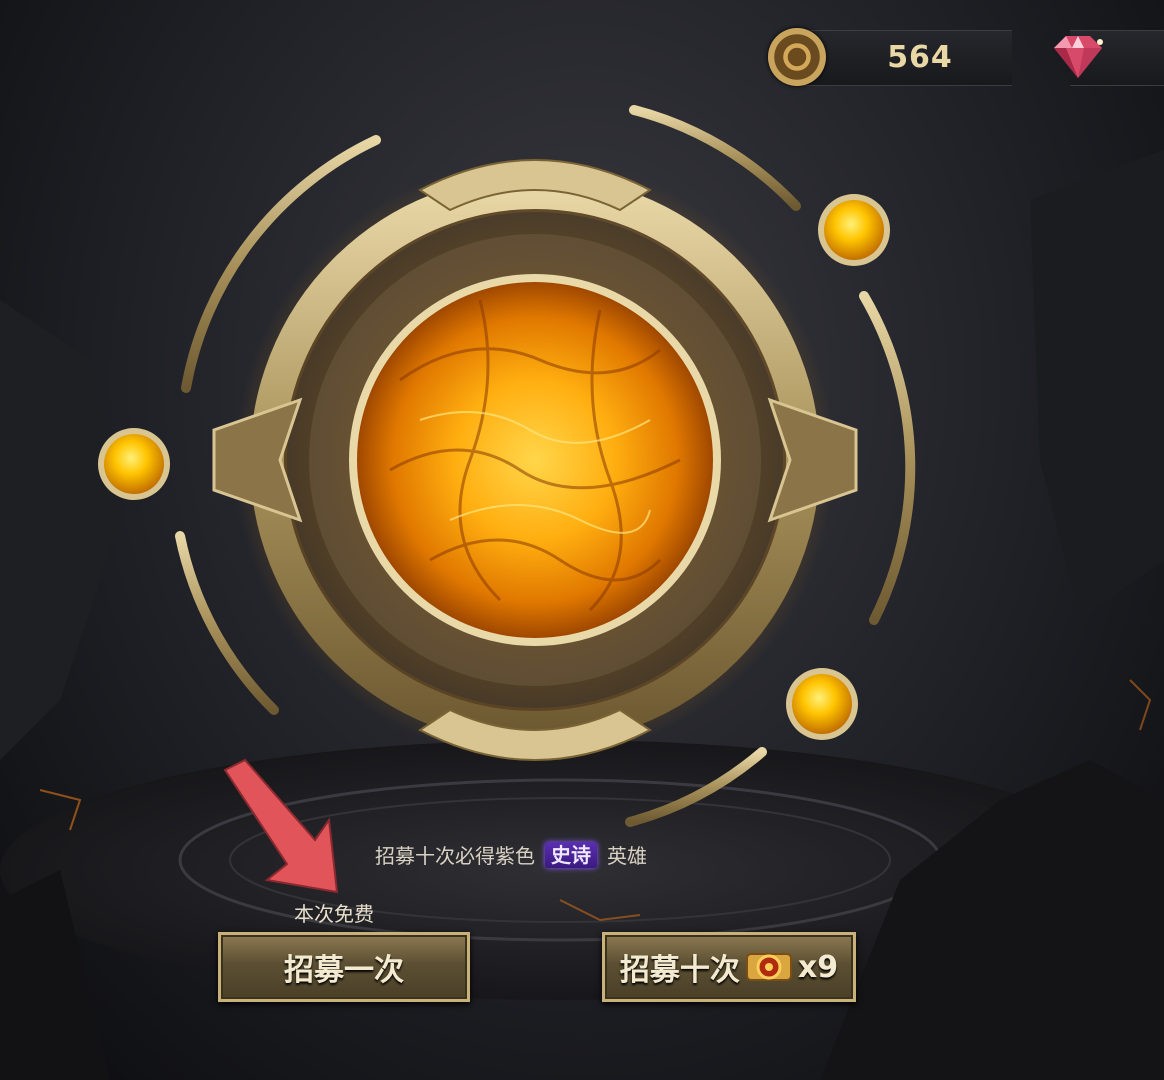 This screenshot has width=1164, height=1080. I want to click on recruit-once-label: 招募一次, so click(344, 970).